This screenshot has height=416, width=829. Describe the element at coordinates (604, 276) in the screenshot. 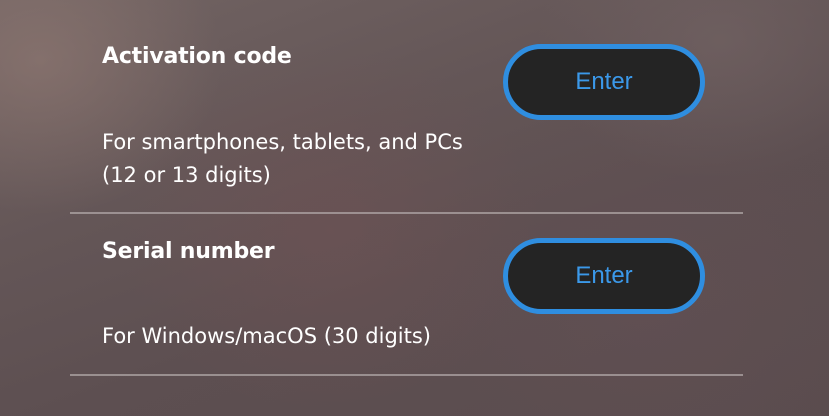

I see `serial-number-enter-button: Enter` at that location.